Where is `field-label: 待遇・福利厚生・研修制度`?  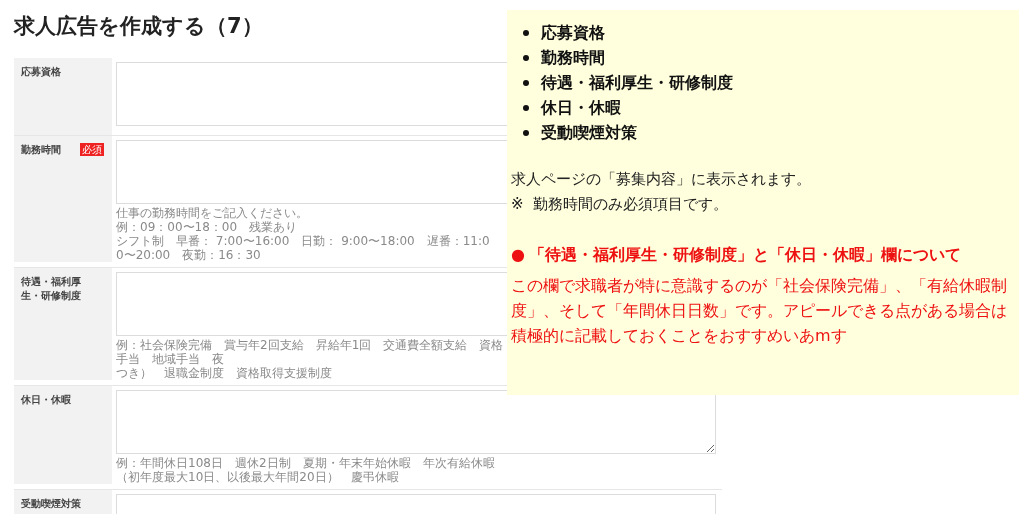 field-label: 待遇・福利厚生・研修制度 is located at coordinates (51, 289).